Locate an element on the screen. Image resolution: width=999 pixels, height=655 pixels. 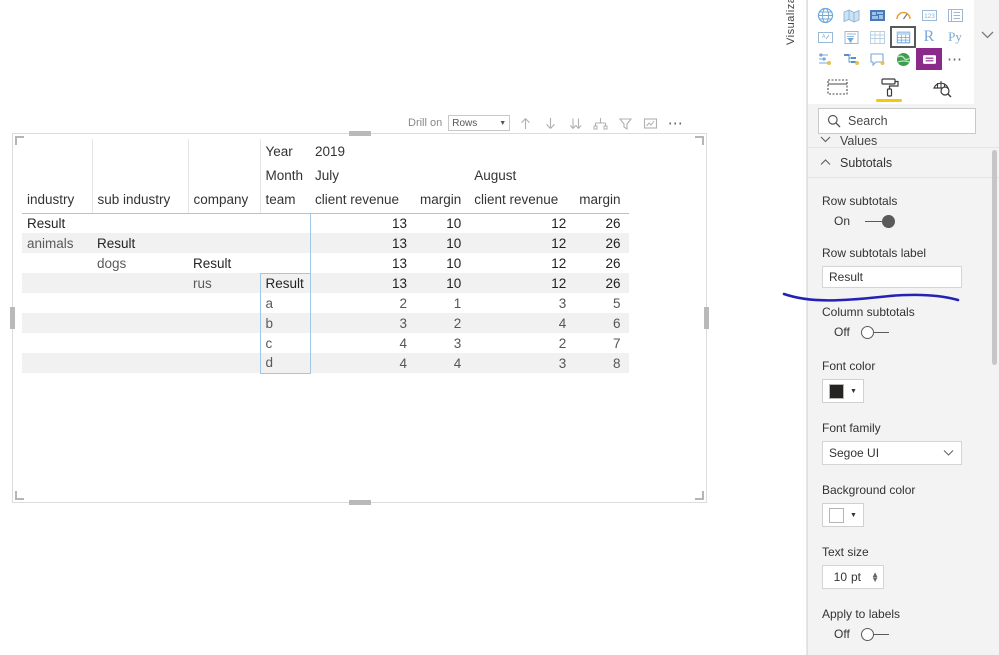
row-subtotals-label-property: Row subtotals label Result is located at coordinates (903, 267).